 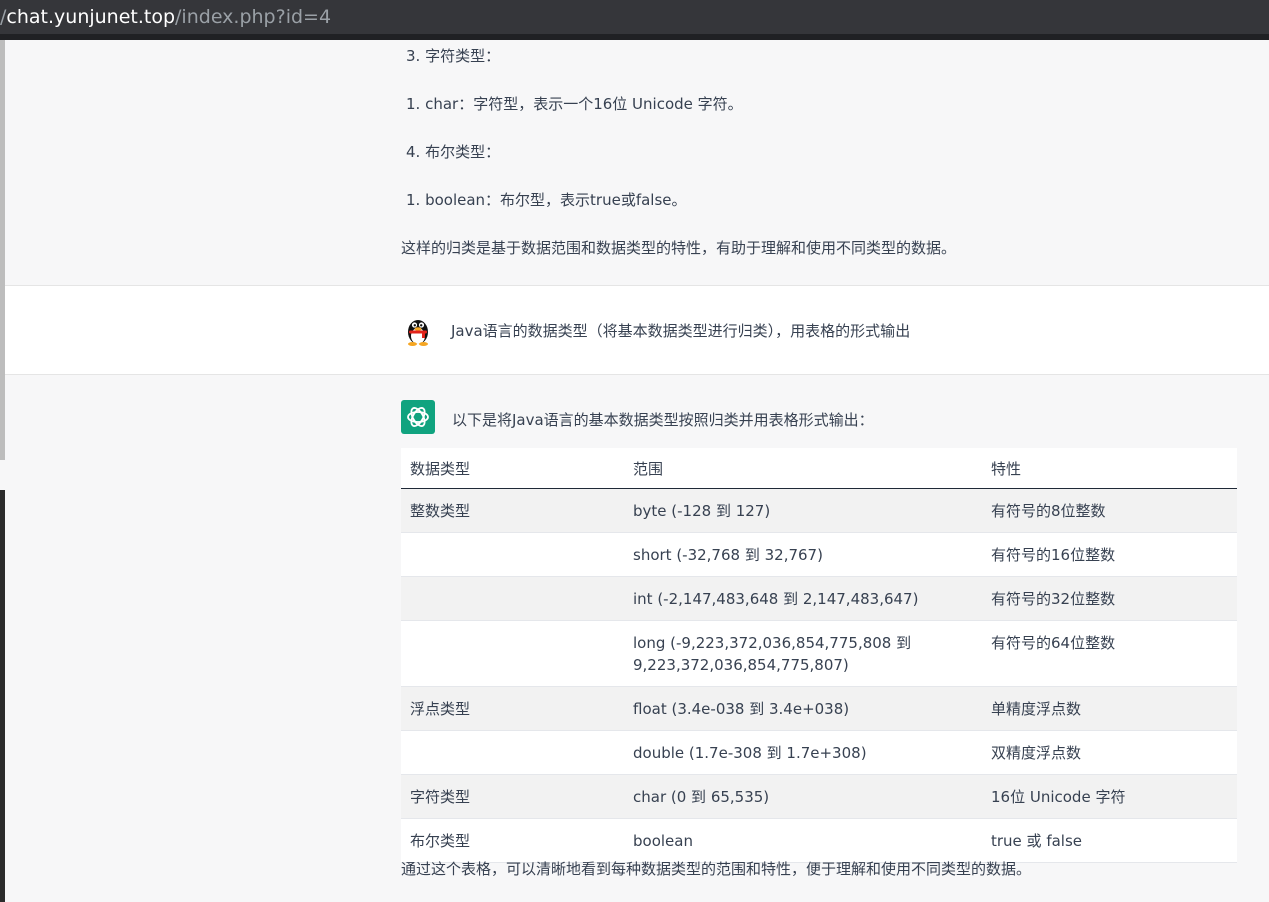 I want to click on table-cell: double (1.7e-308 到 1.7e+308), so click(x=803, y=752).